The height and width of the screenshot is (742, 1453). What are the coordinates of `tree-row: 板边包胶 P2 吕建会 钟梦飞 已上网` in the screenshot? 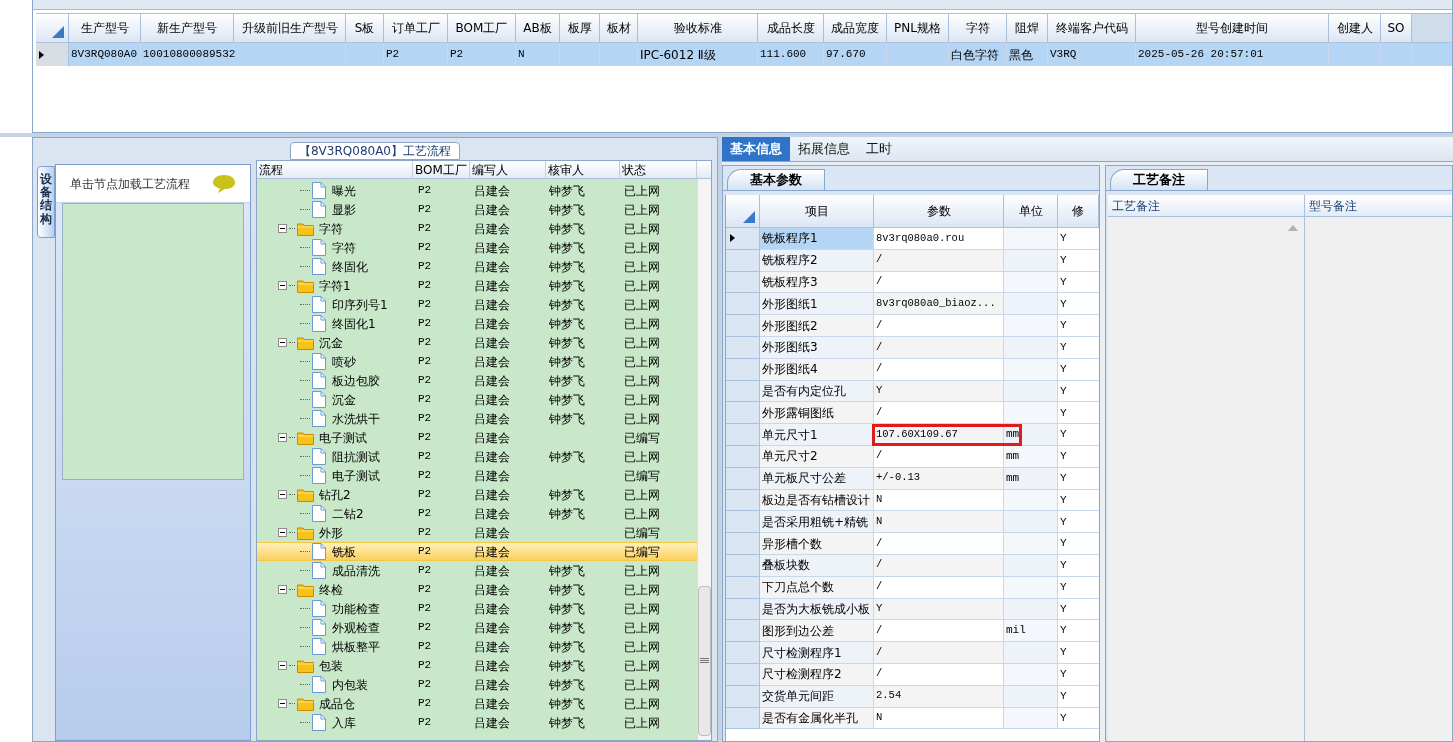 It's located at (477, 380).